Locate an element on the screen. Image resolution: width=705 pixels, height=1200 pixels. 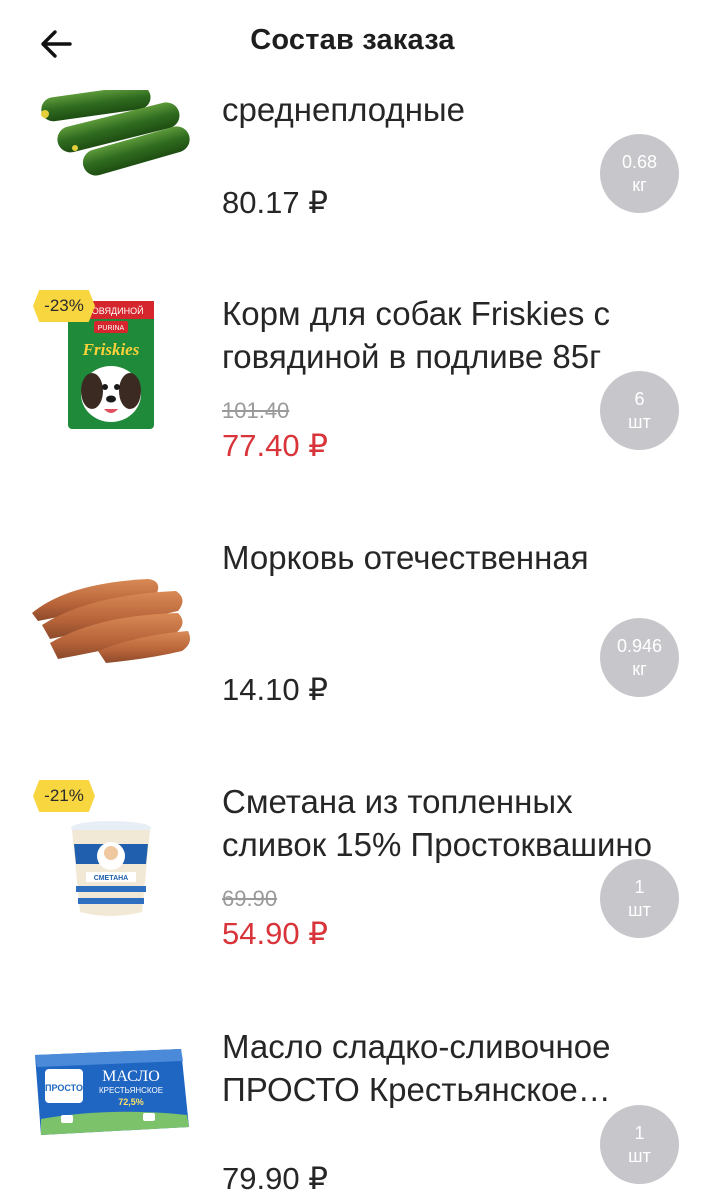
old-price: 69.90 is located at coordinates (250, 898).